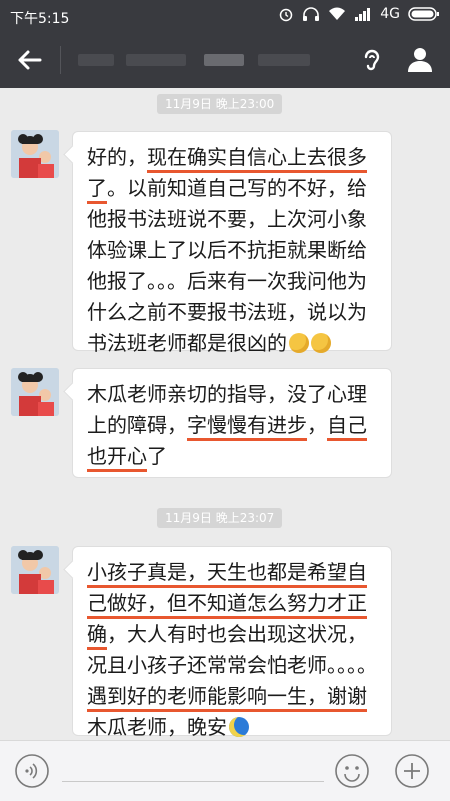 This screenshot has width=450, height=801. I want to click on status-time: 下午5:15, so click(40, 19).